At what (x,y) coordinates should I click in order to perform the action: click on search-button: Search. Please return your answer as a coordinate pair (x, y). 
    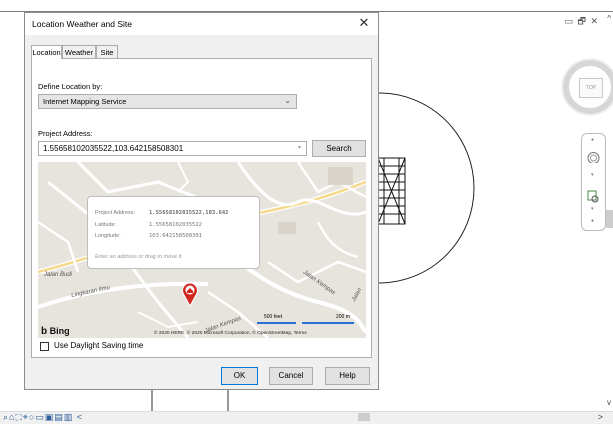
    Looking at the image, I should click on (339, 148).